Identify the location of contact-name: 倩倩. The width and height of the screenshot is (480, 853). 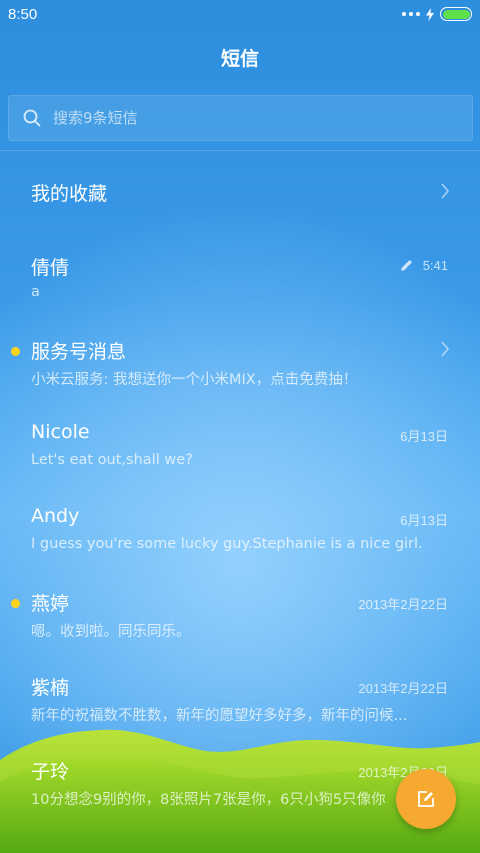
(50, 268).